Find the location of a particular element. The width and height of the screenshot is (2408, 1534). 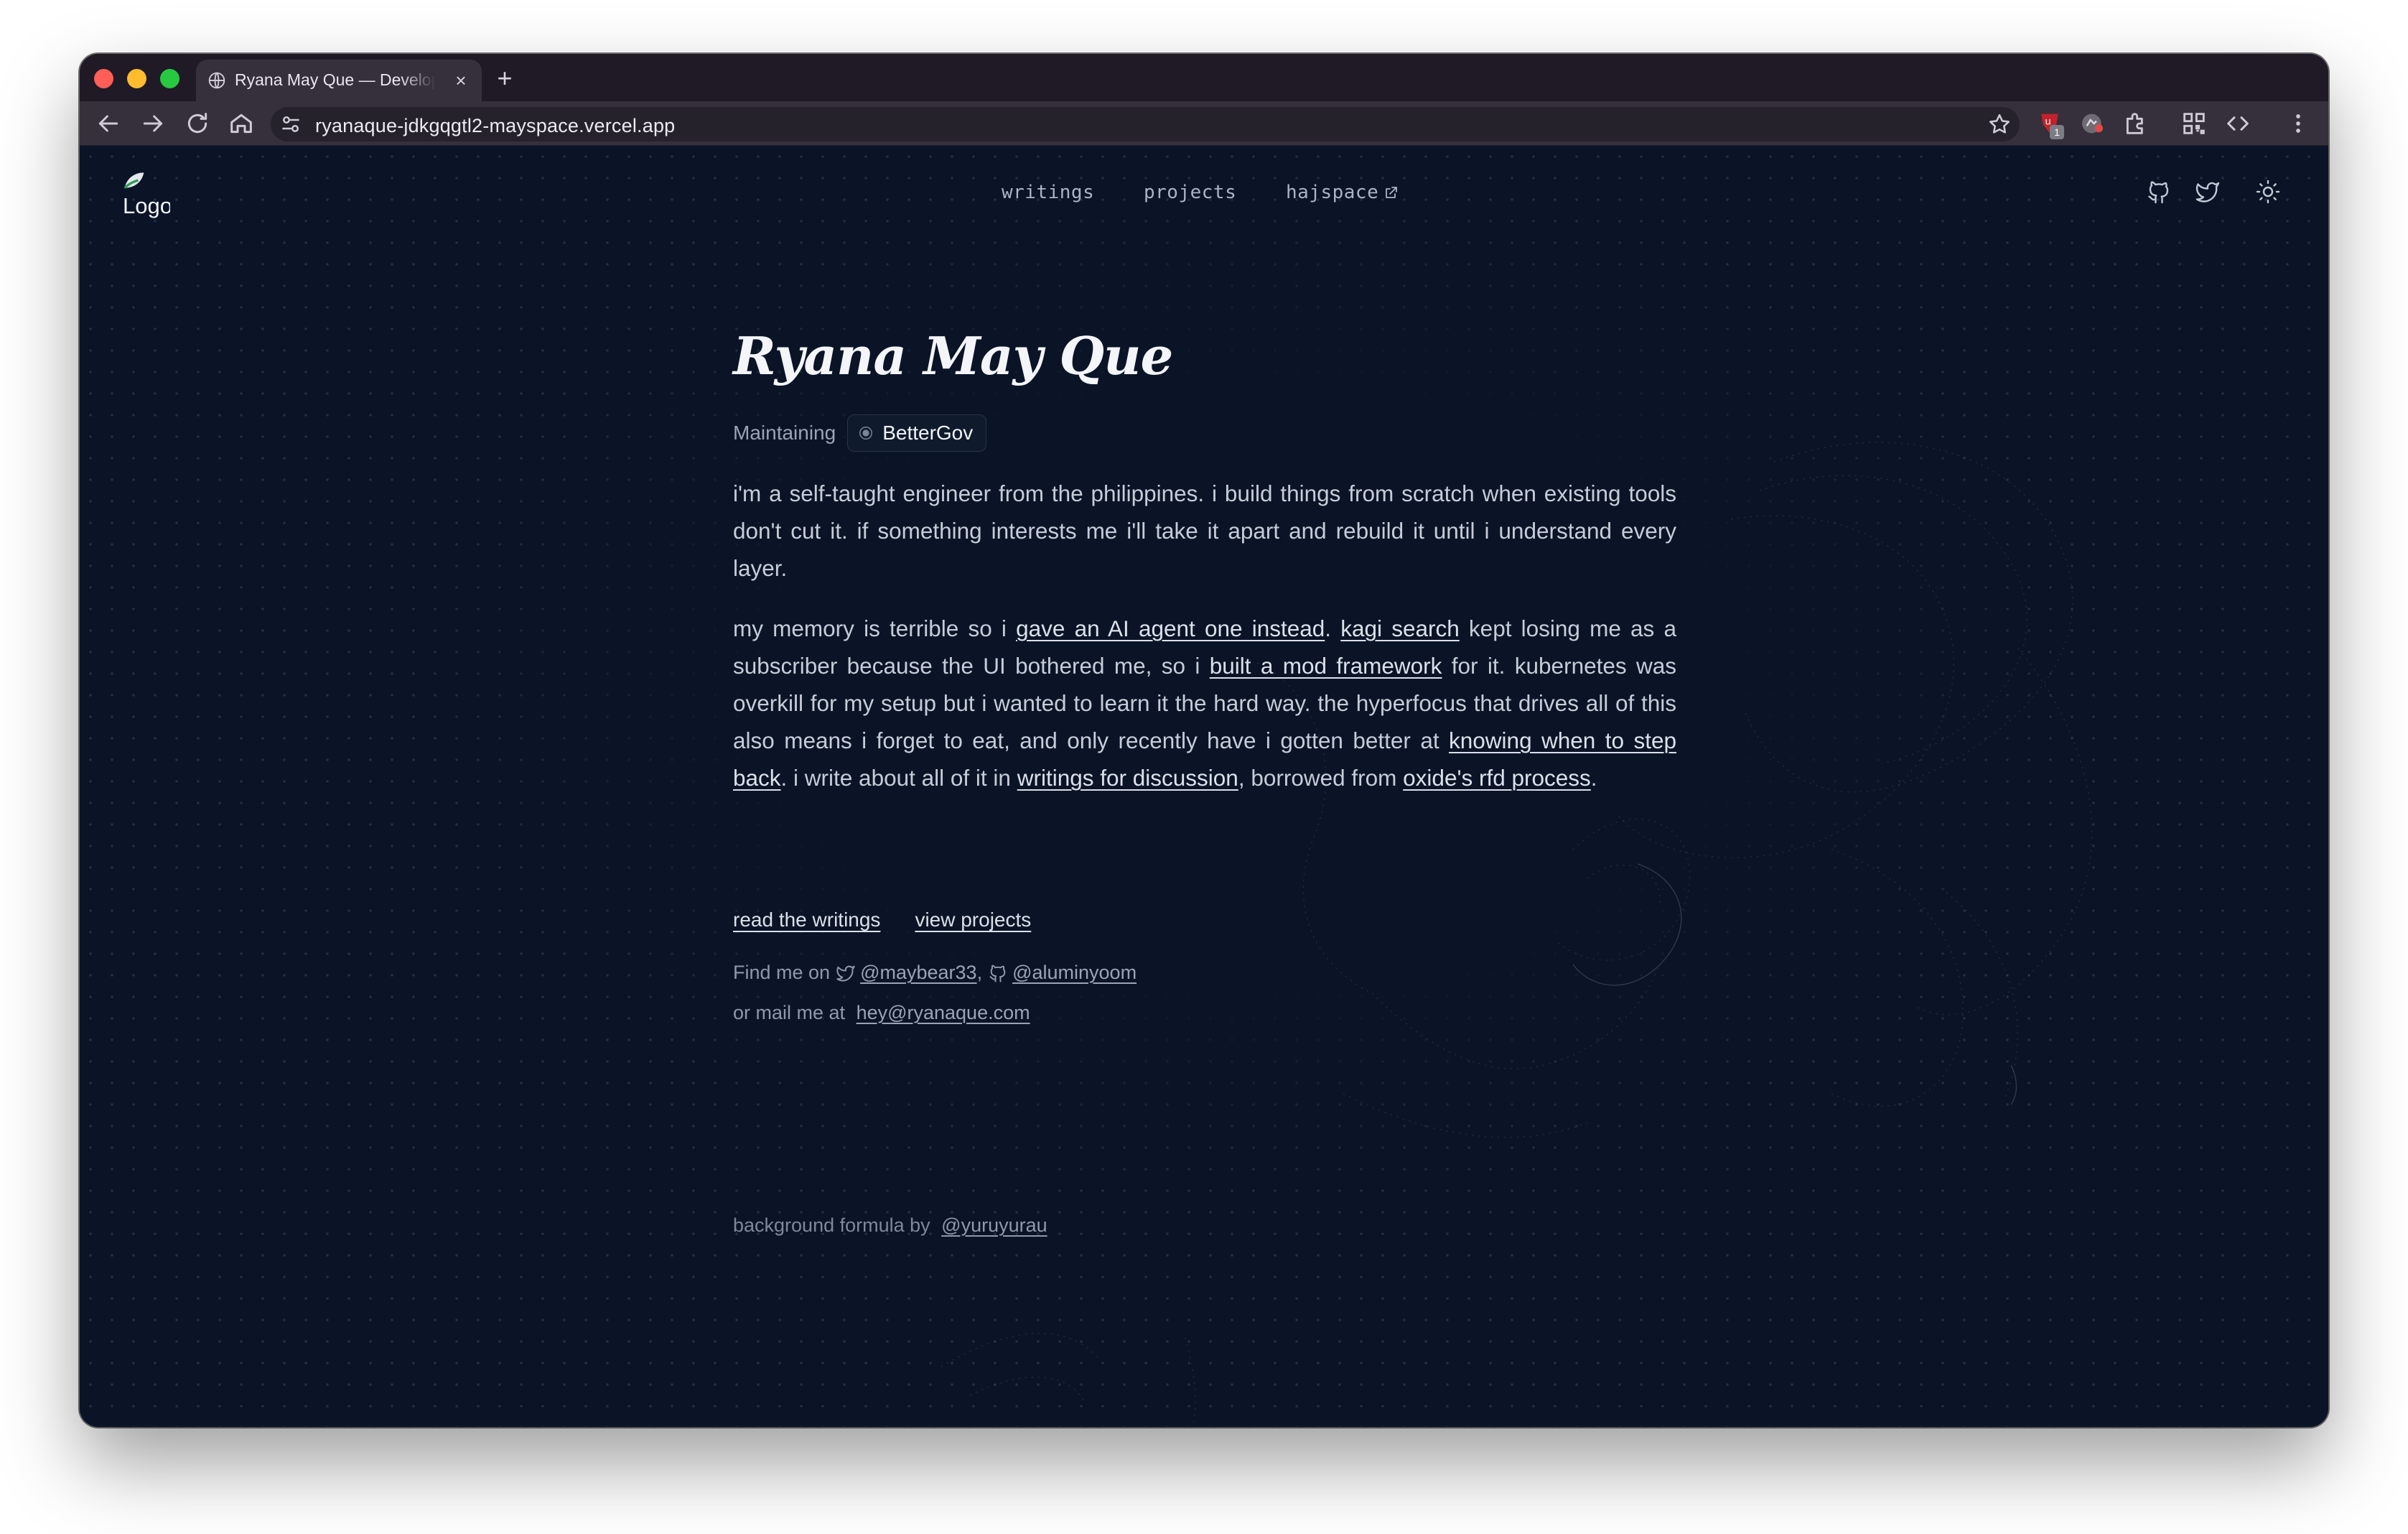

code-icon is located at coordinates (2237, 124).